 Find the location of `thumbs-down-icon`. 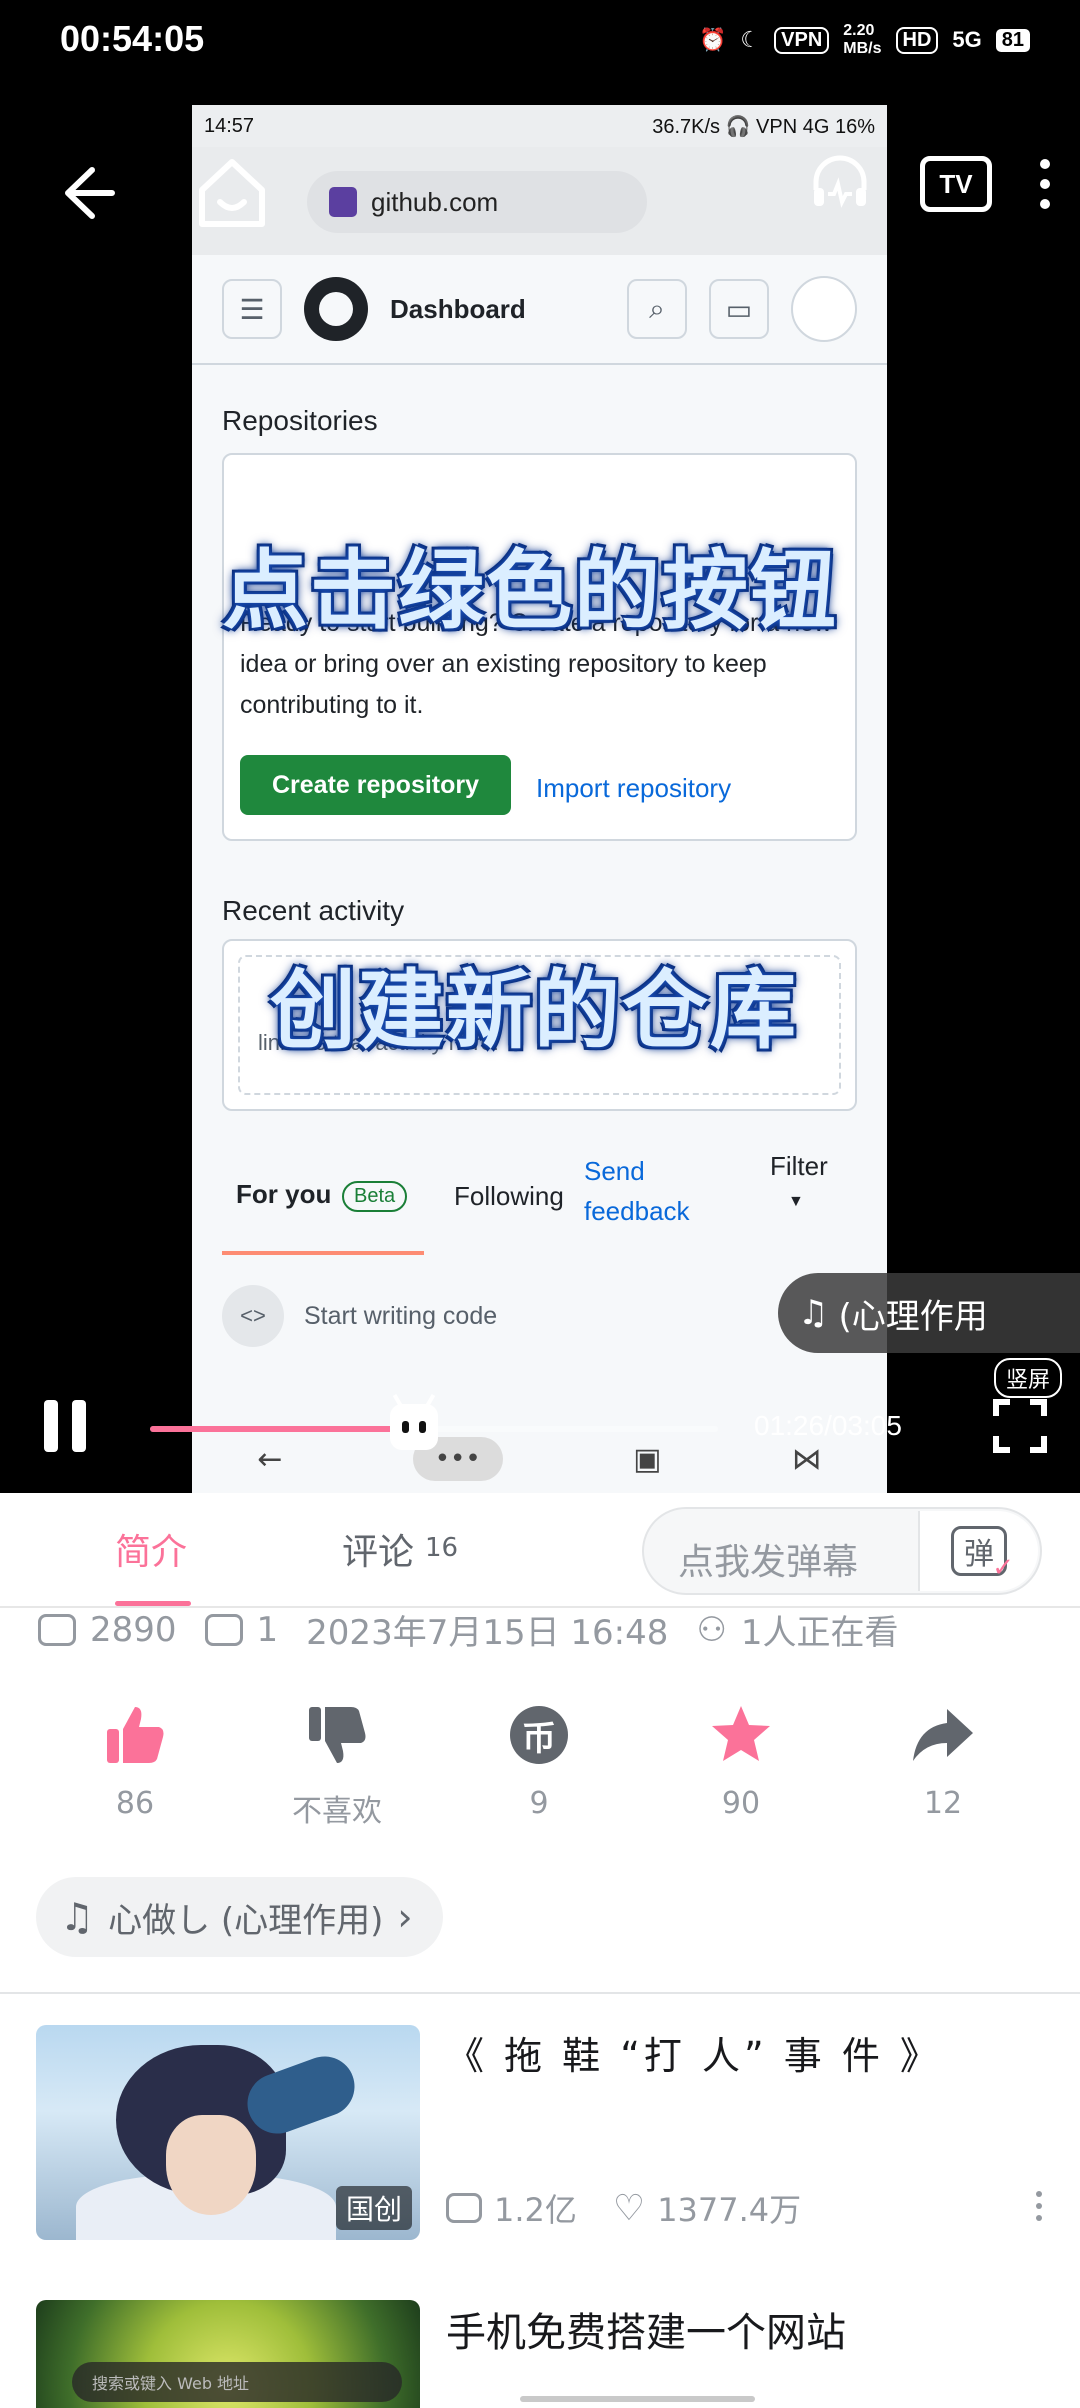

thumbs-down-icon is located at coordinates (337, 1735).